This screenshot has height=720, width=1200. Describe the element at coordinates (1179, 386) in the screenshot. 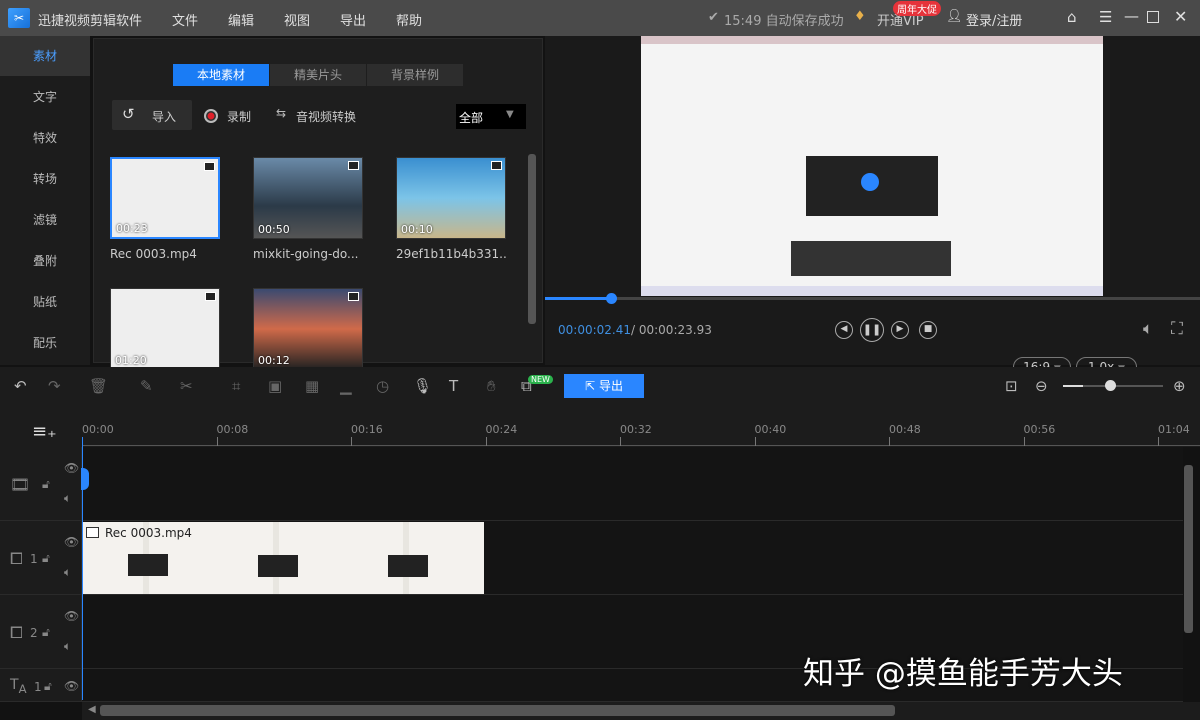

I see `zoom-in-icon: ⊕` at that location.